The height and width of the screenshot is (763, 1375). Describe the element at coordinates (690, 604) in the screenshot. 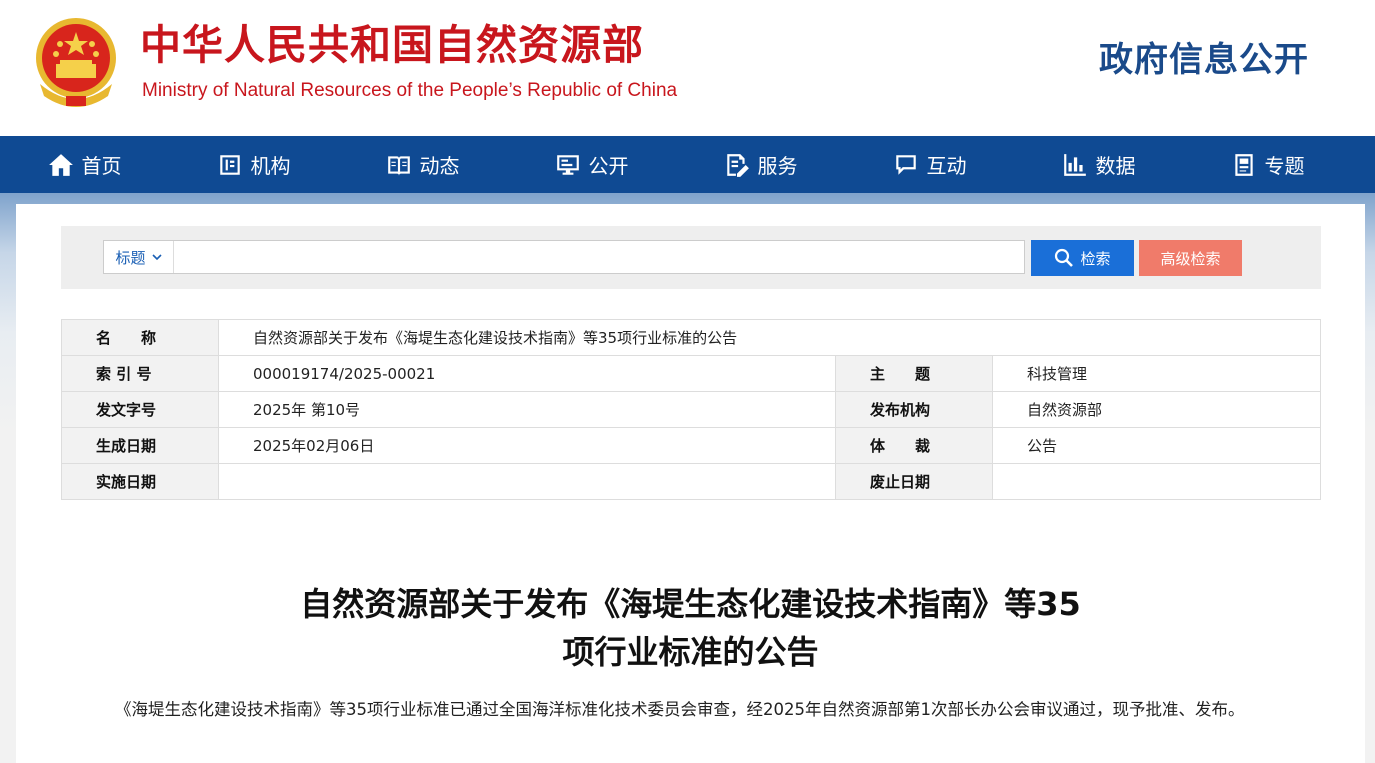

I see `article-title-line: 自然资源部关于发布《海堤生态化建设技术指南》等35` at that location.